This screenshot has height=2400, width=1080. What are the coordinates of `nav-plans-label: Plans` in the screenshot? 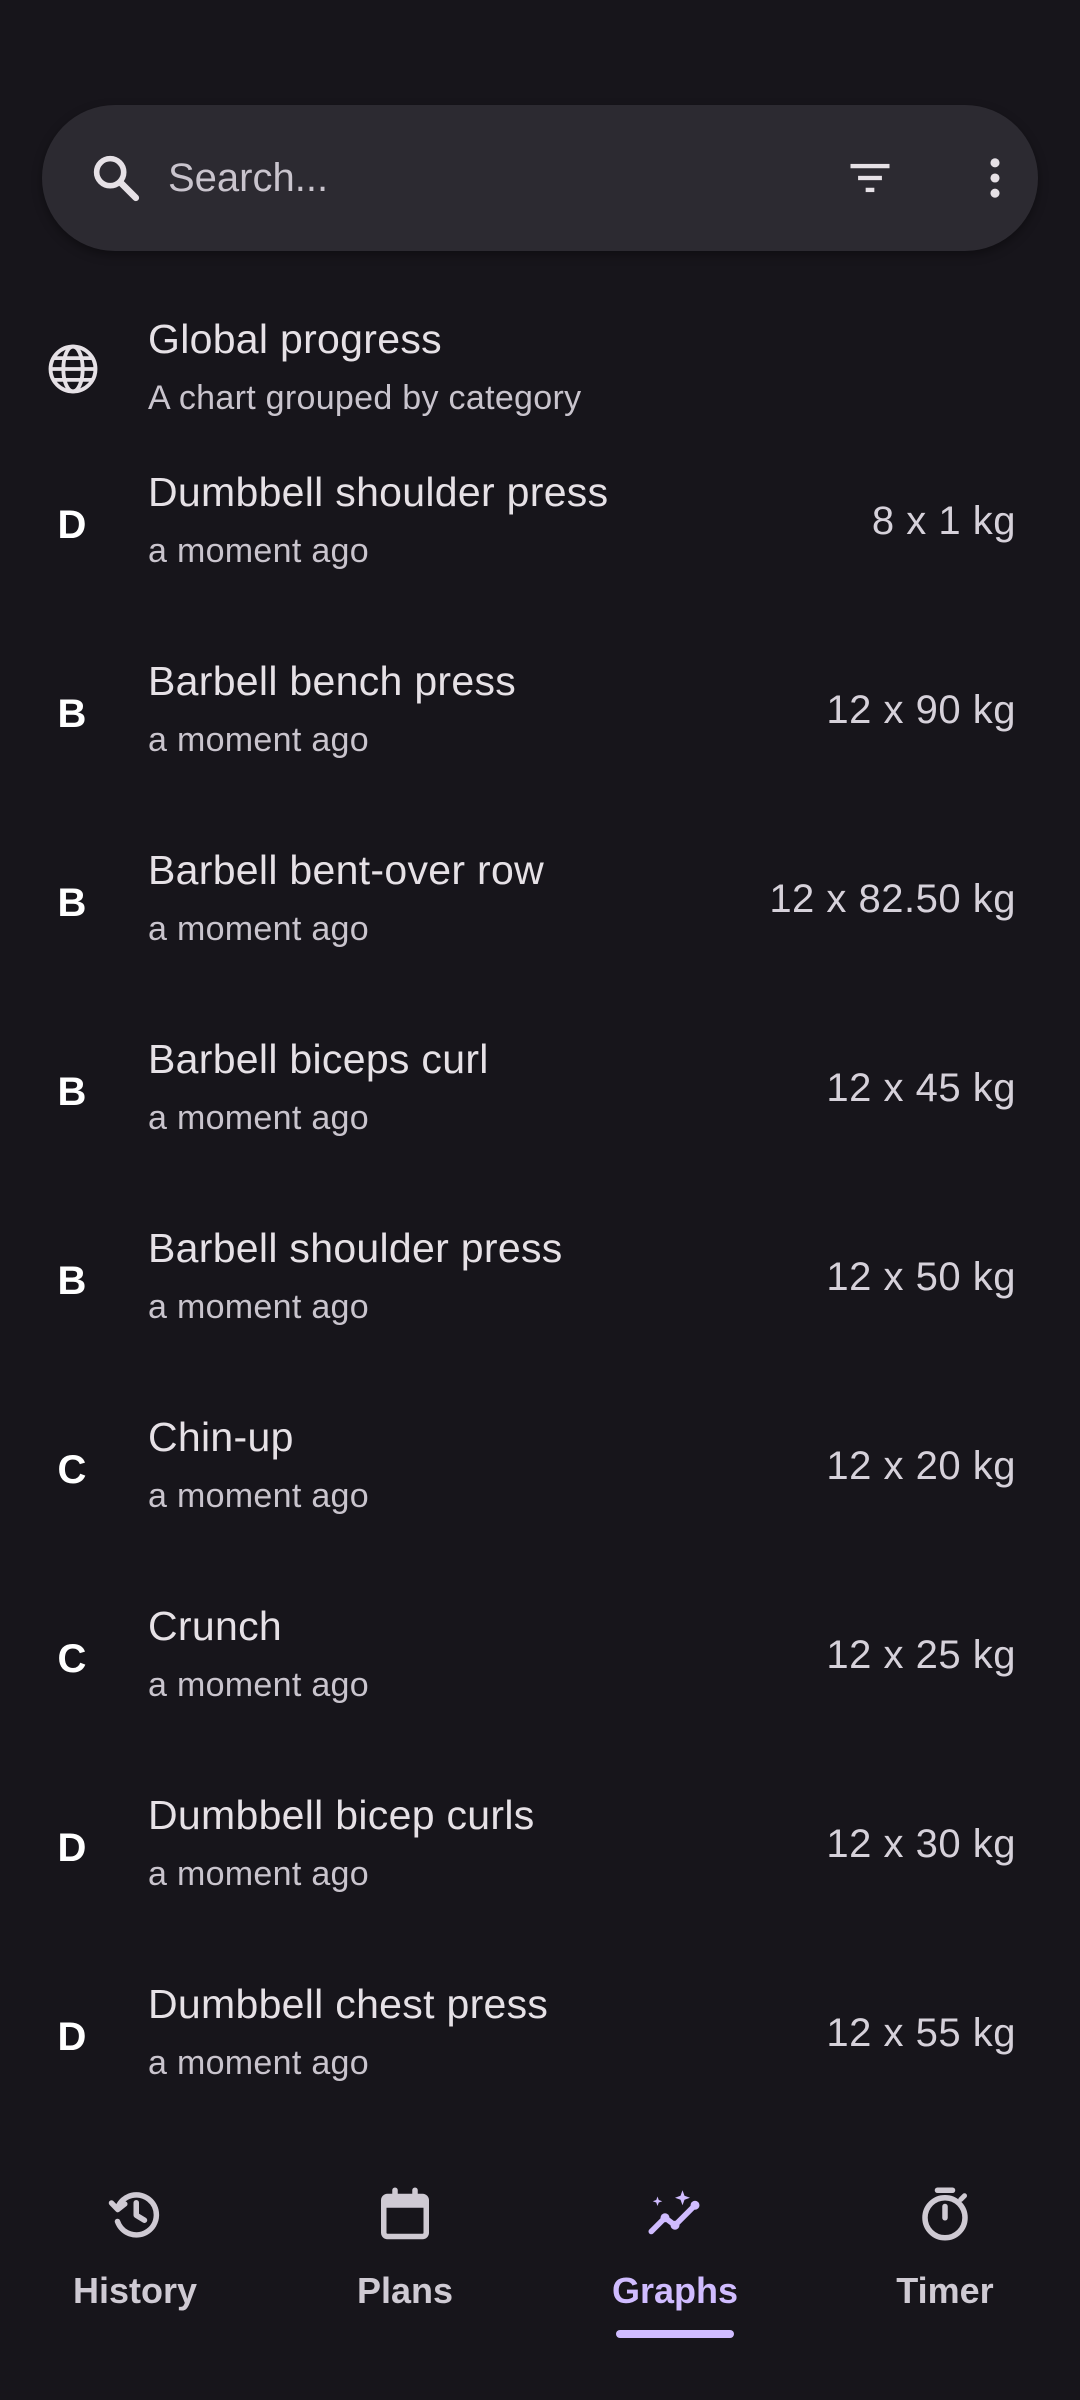 It's located at (405, 2290).